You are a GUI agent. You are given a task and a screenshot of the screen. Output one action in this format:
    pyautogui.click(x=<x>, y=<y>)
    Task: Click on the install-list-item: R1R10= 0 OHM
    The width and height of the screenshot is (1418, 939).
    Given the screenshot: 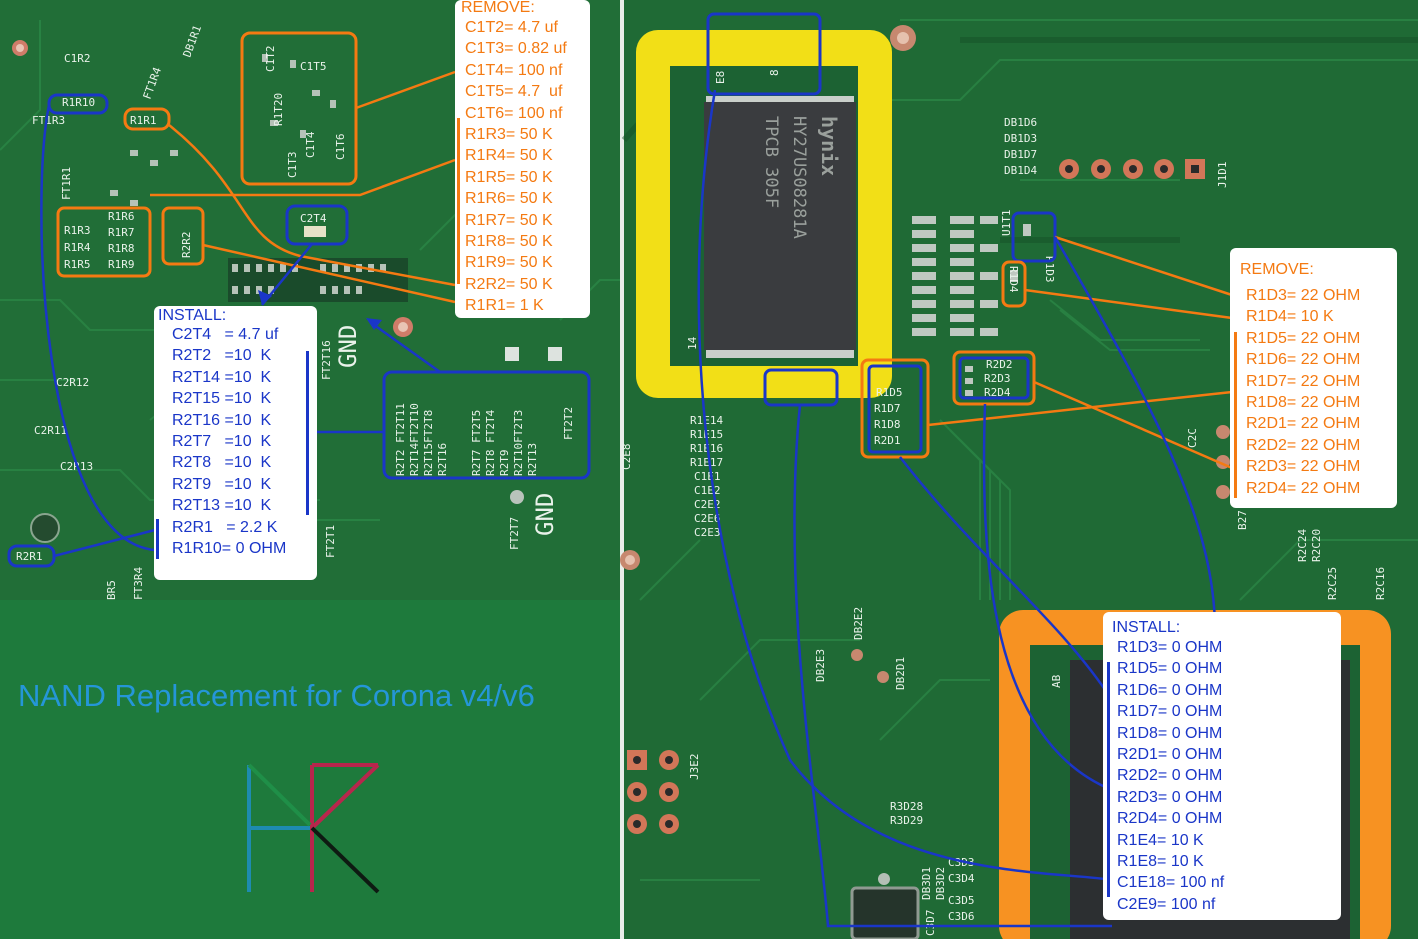 What is the action you would take?
    pyautogui.click(x=229, y=549)
    